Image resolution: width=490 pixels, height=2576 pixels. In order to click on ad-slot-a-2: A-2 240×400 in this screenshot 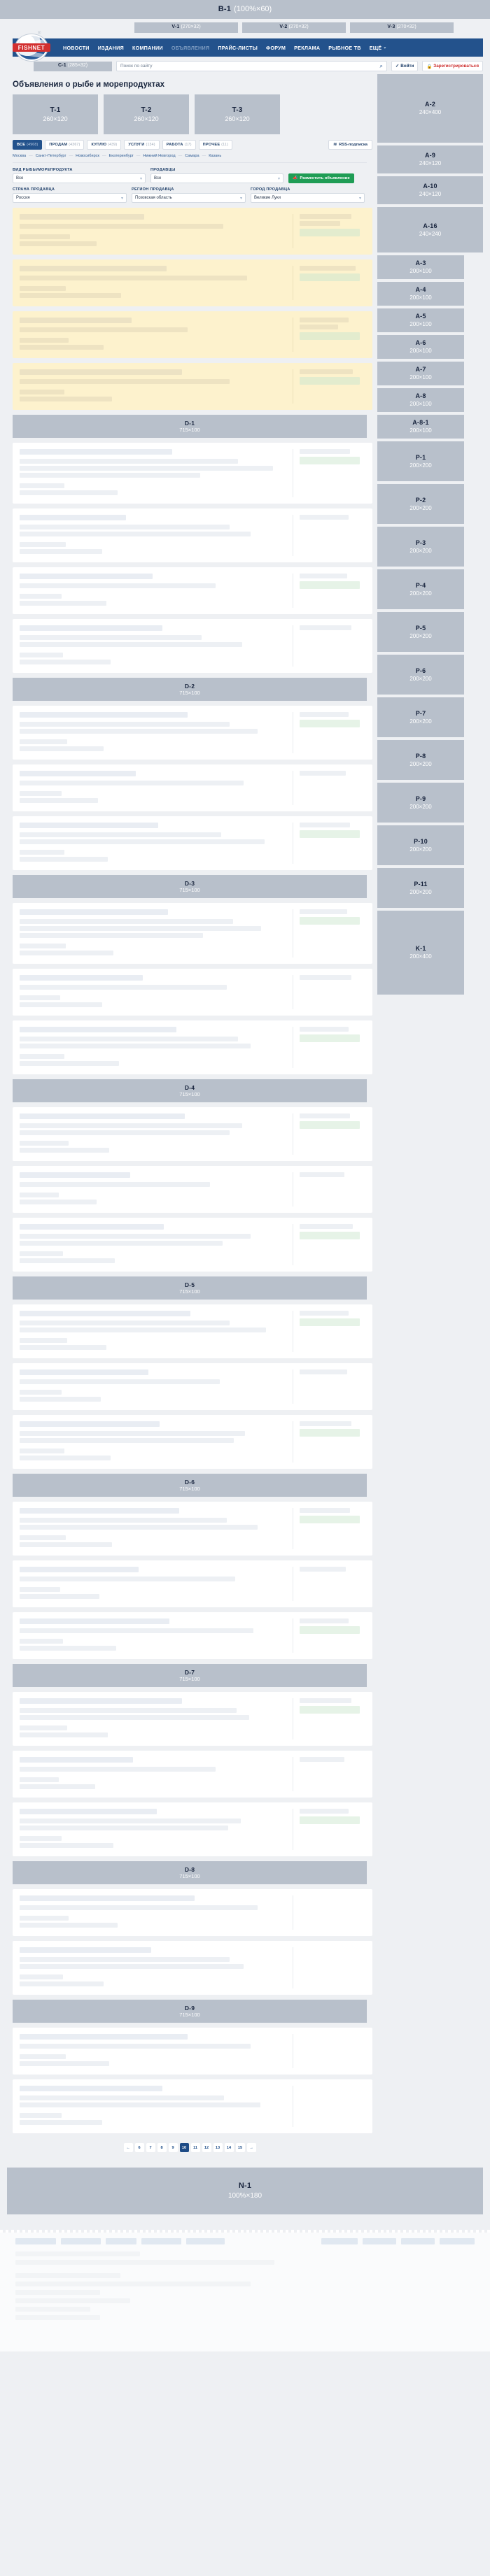, I will do `click(430, 108)`.